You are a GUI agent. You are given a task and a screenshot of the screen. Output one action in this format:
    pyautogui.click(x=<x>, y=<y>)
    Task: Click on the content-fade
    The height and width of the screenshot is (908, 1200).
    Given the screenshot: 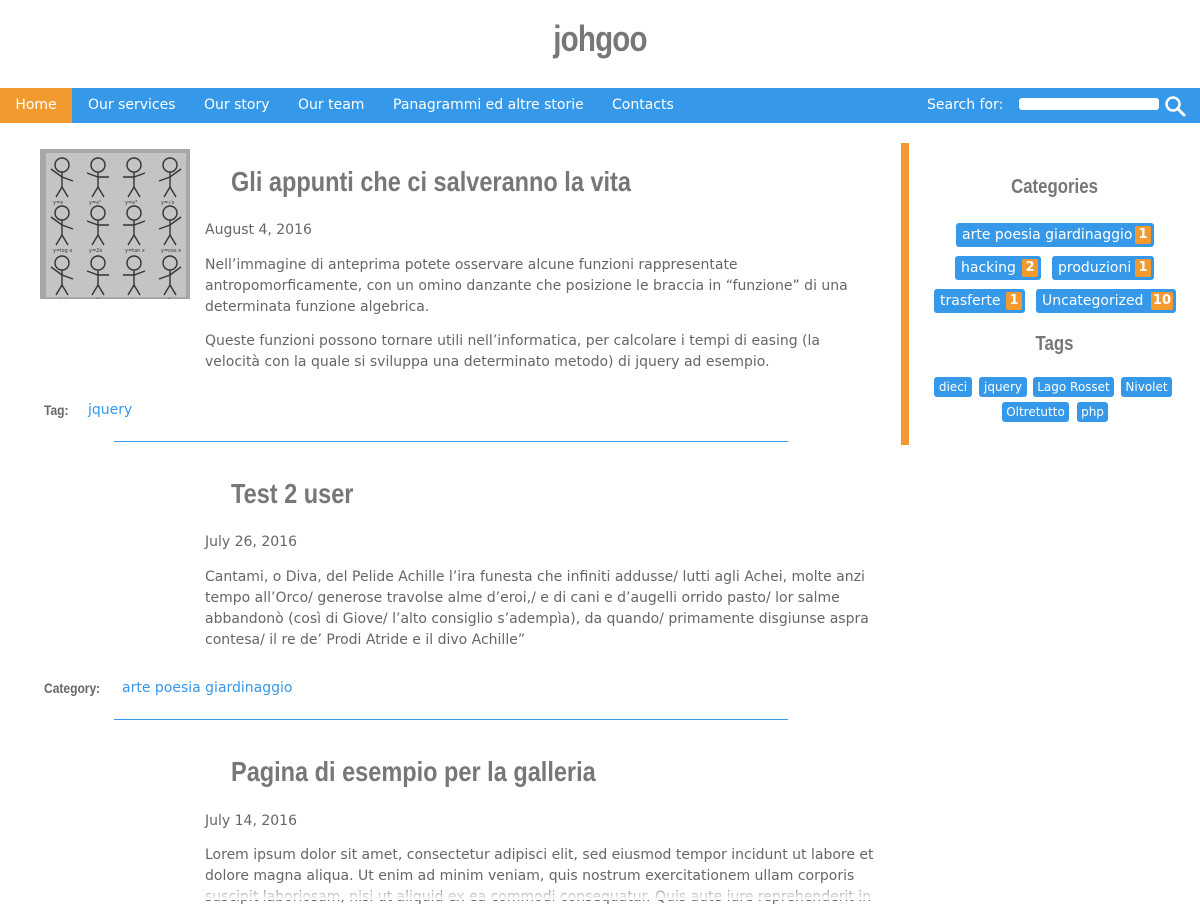 What is the action you would take?
    pyautogui.click(x=600, y=892)
    